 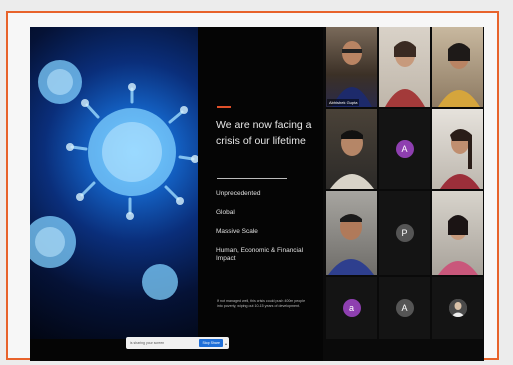 I want to click on bullet-item: Massive Scale, so click(x=237, y=231).